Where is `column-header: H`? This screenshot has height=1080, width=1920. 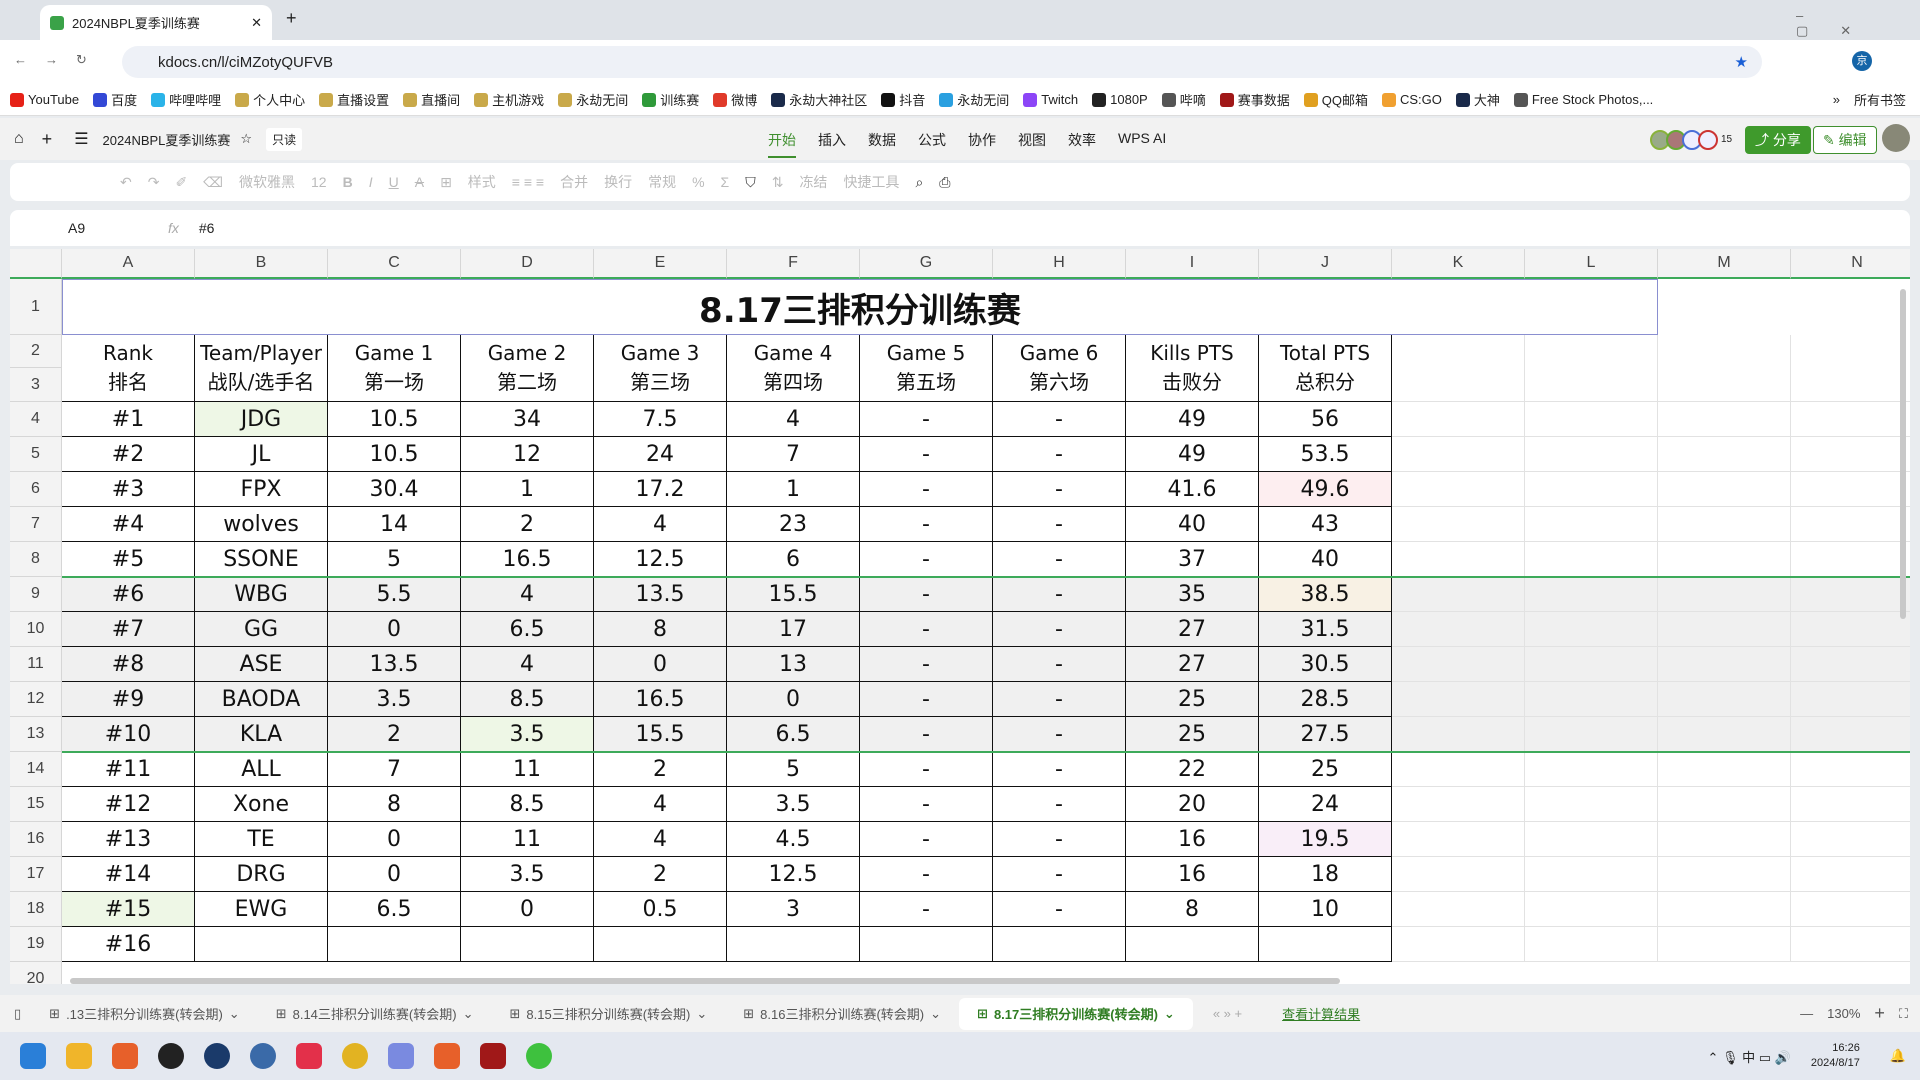
column-header: H is located at coordinates (1059, 264).